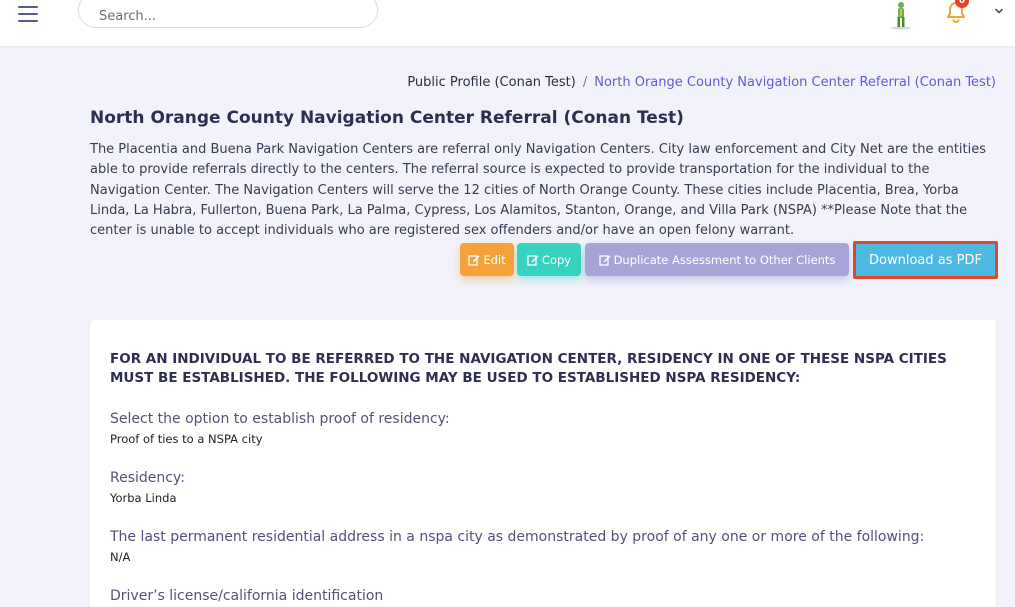 The image size is (1015, 607). Describe the element at coordinates (228, 14) in the screenshot. I see `search-input` at that location.